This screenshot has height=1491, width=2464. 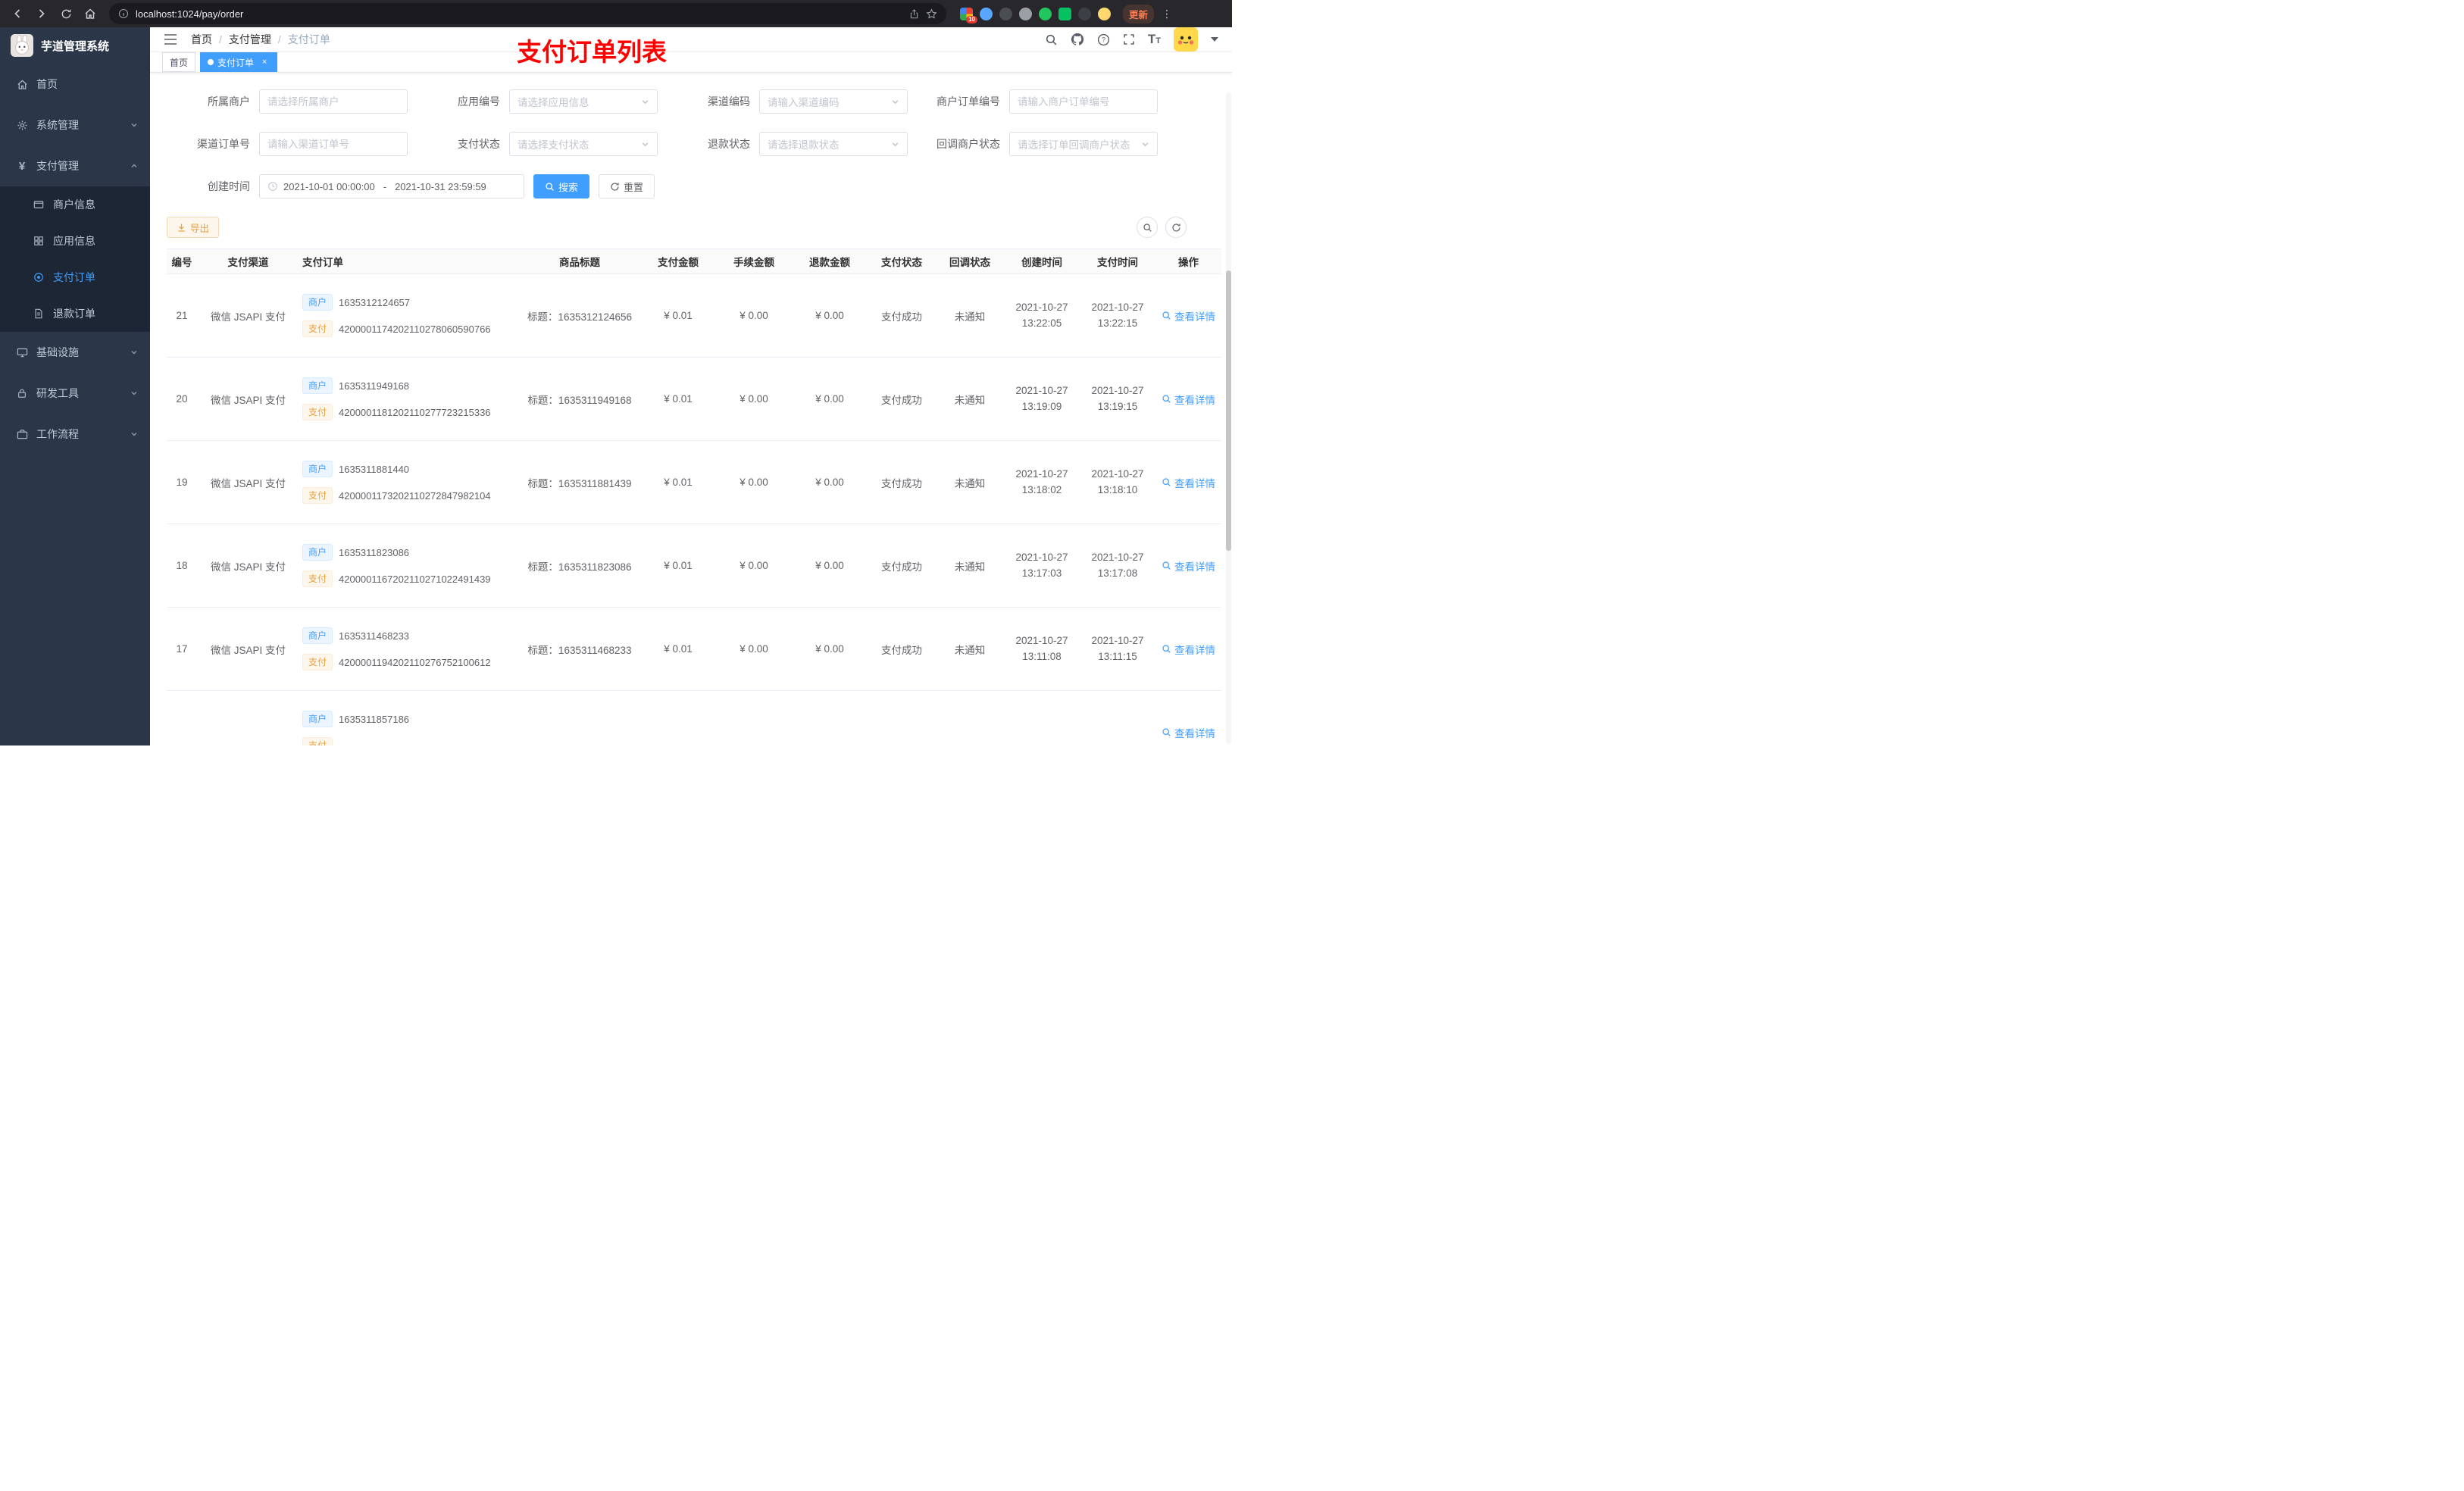 What do you see at coordinates (317, 719) in the screenshot?
I see `merchant-tag: 商户` at bounding box center [317, 719].